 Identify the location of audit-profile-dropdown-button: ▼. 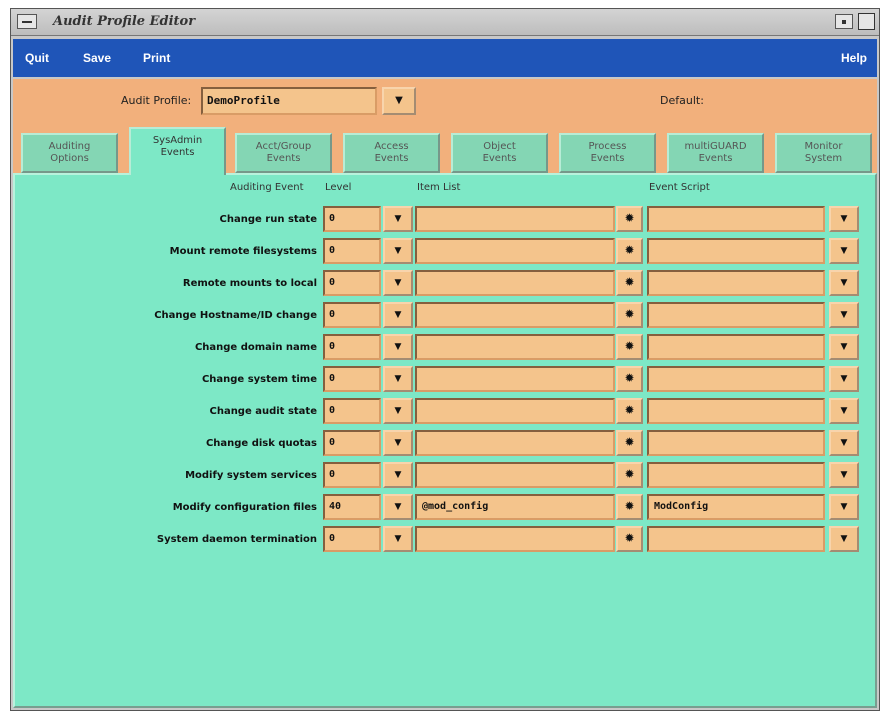
(399, 101).